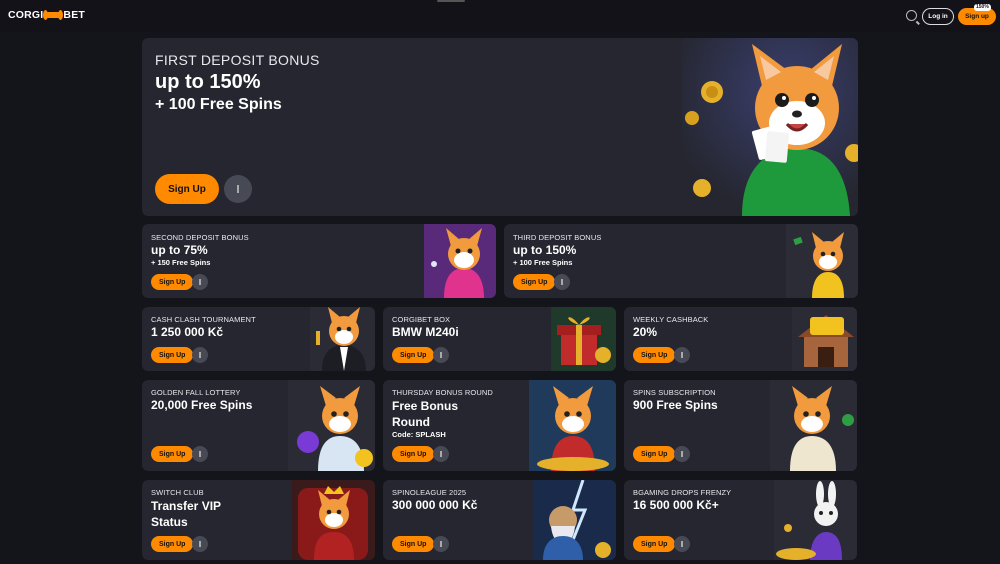 The height and width of the screenshot is (564, 1000). Describe the element at coordinates (500, 16) in the screenshot. I see `top-bar: CORGI BET Log in Sign up 150%` at that location.